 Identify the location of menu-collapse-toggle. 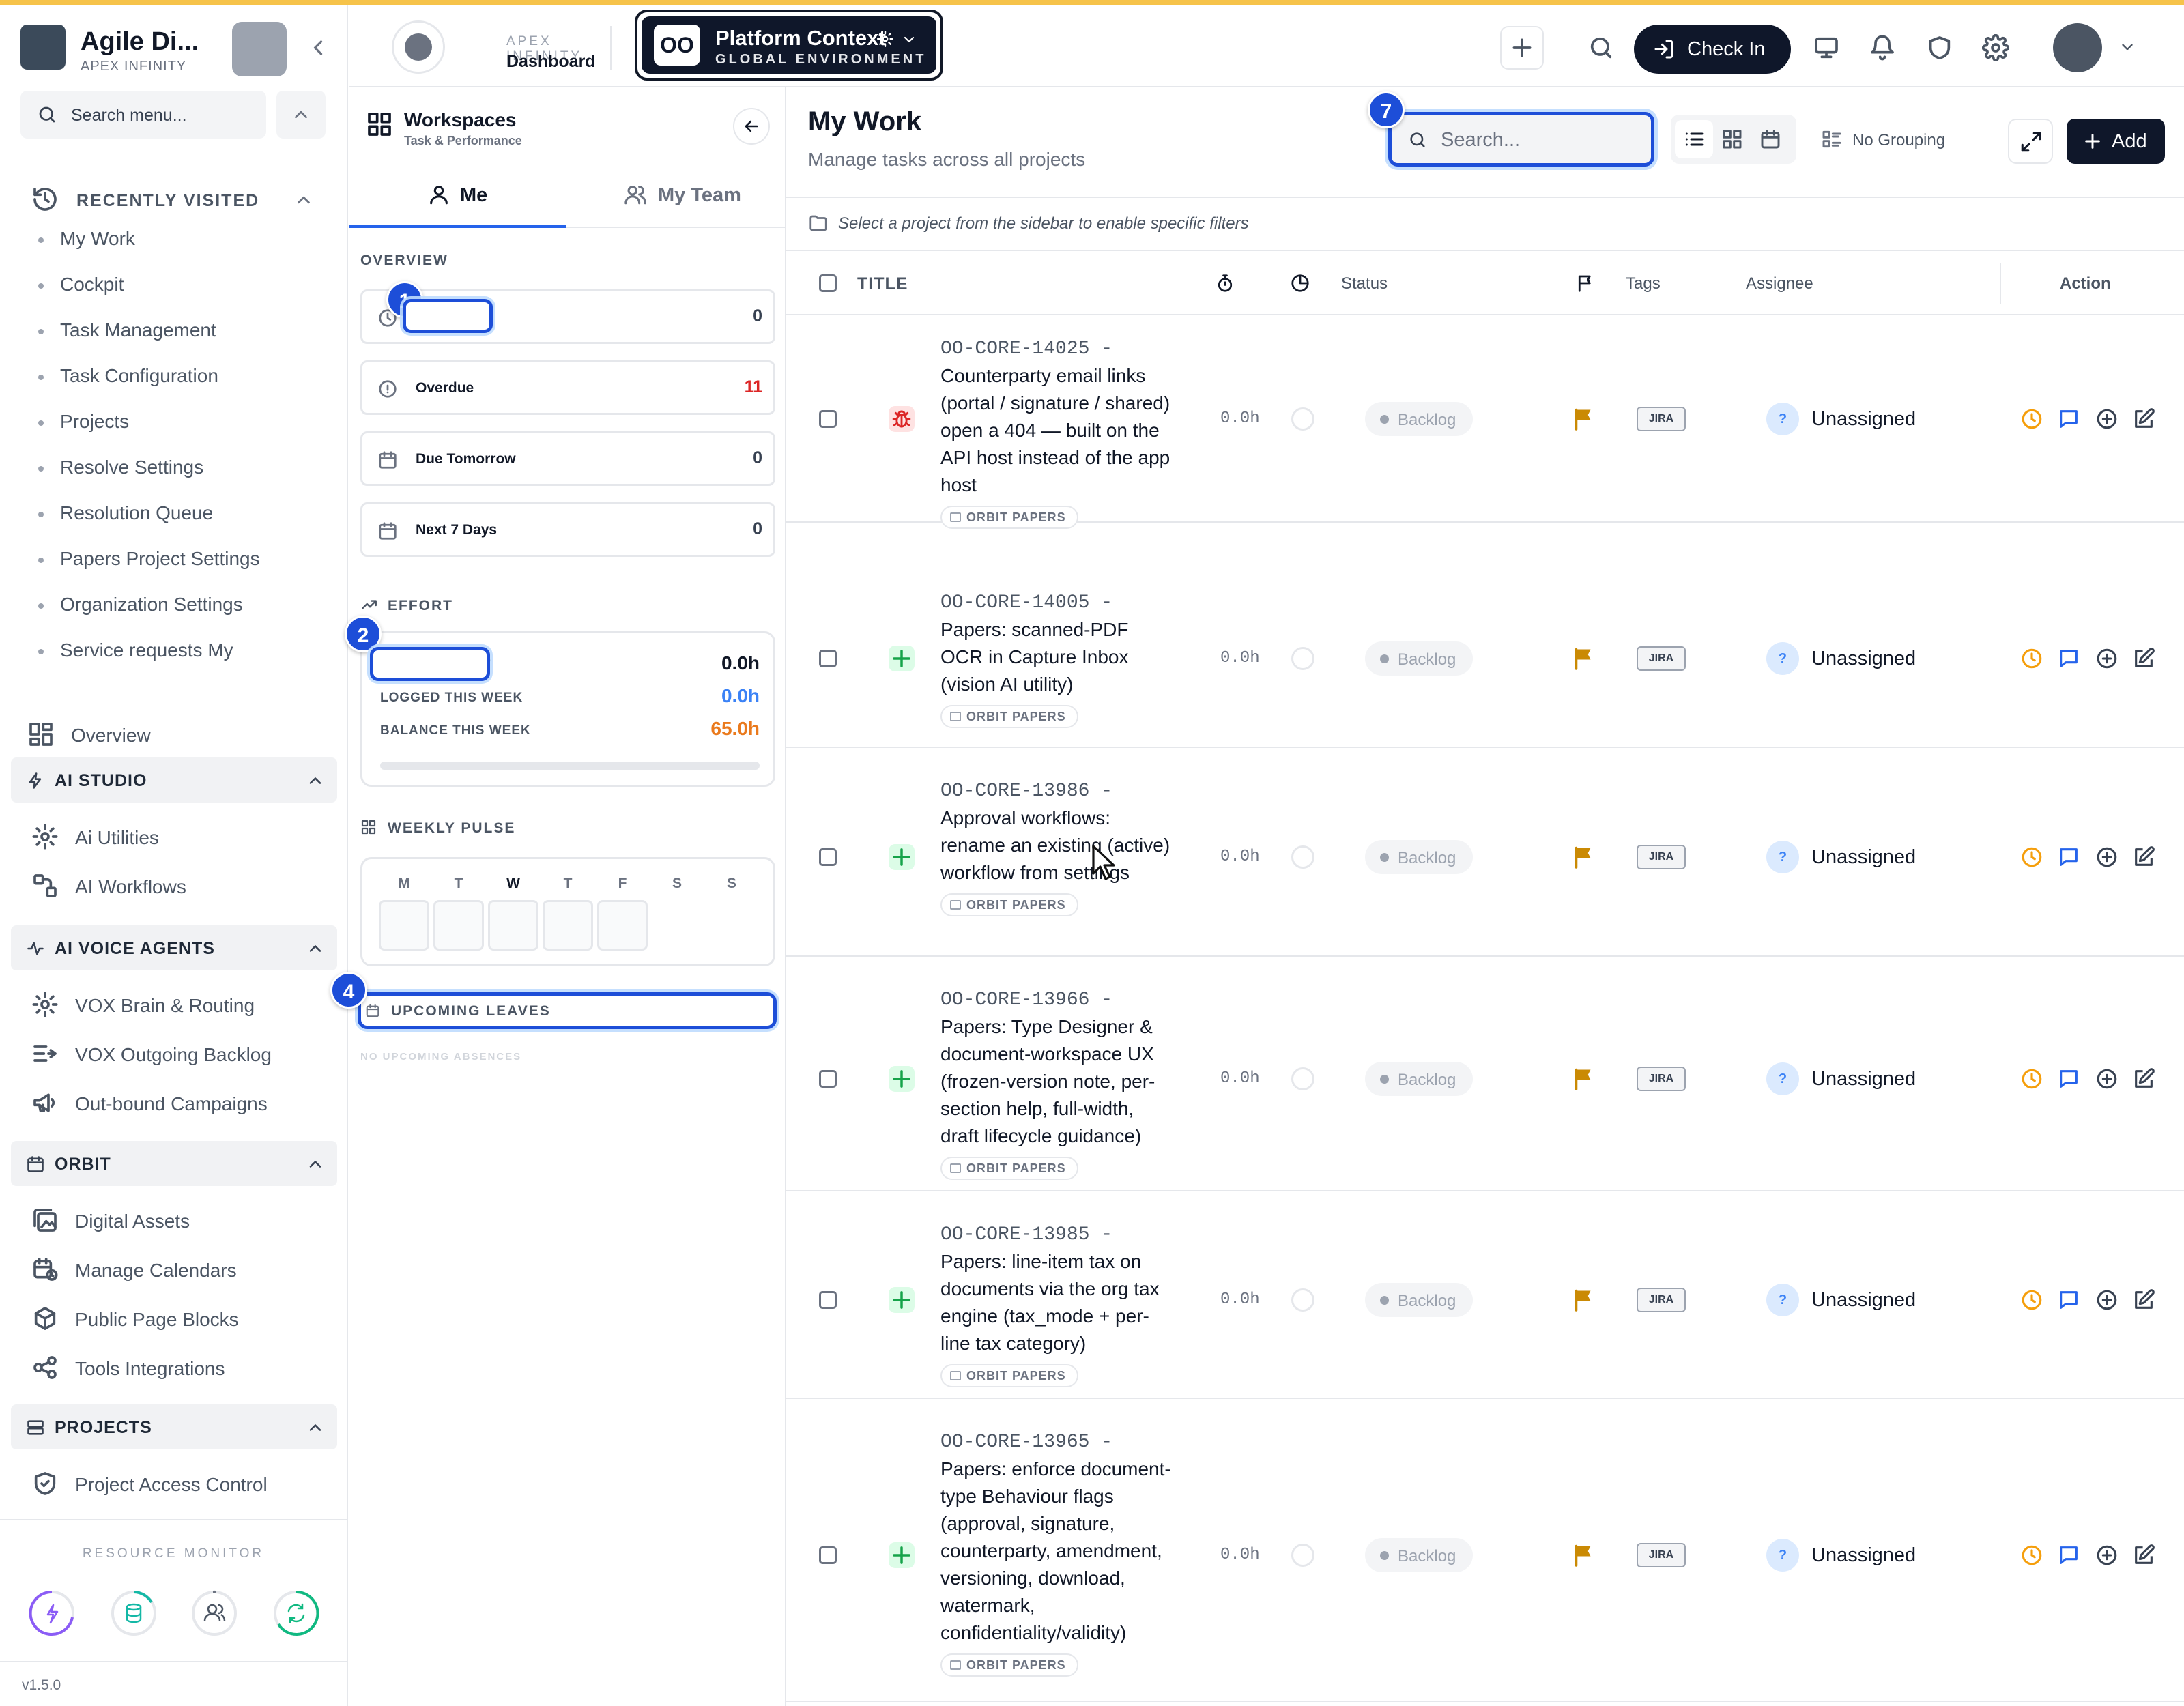
(301, 115).